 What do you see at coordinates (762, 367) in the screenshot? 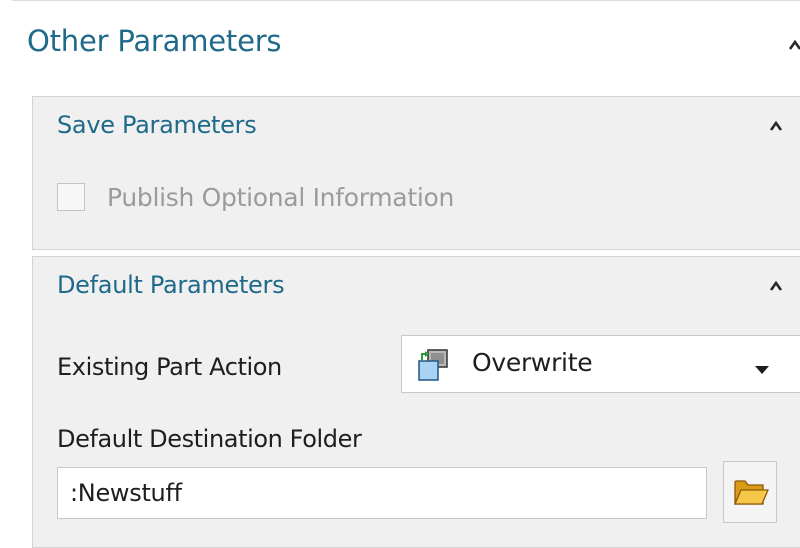
I see `triangle-down-icon` at bounding box center [762, 367].